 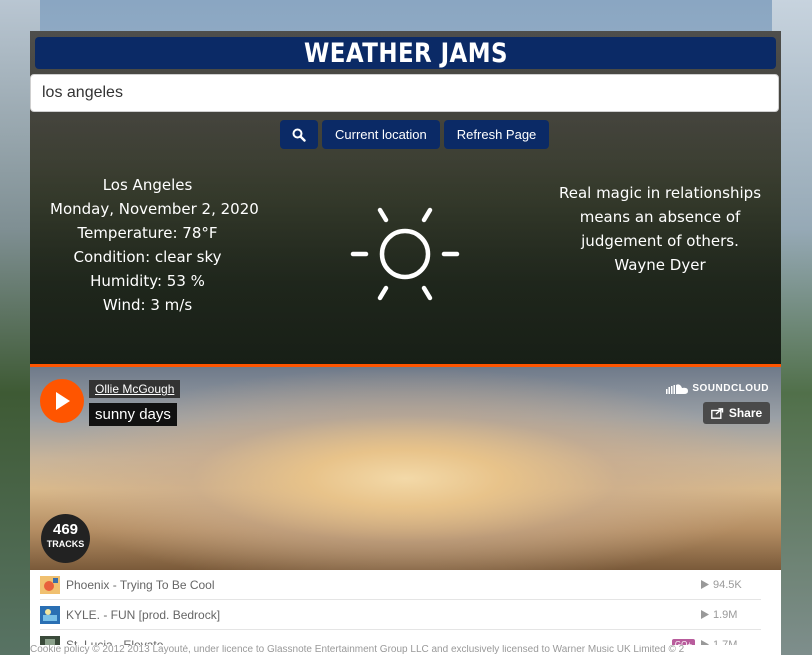 I want to click on button-row: Current location Refresh Page, so click(x=415, y=134).